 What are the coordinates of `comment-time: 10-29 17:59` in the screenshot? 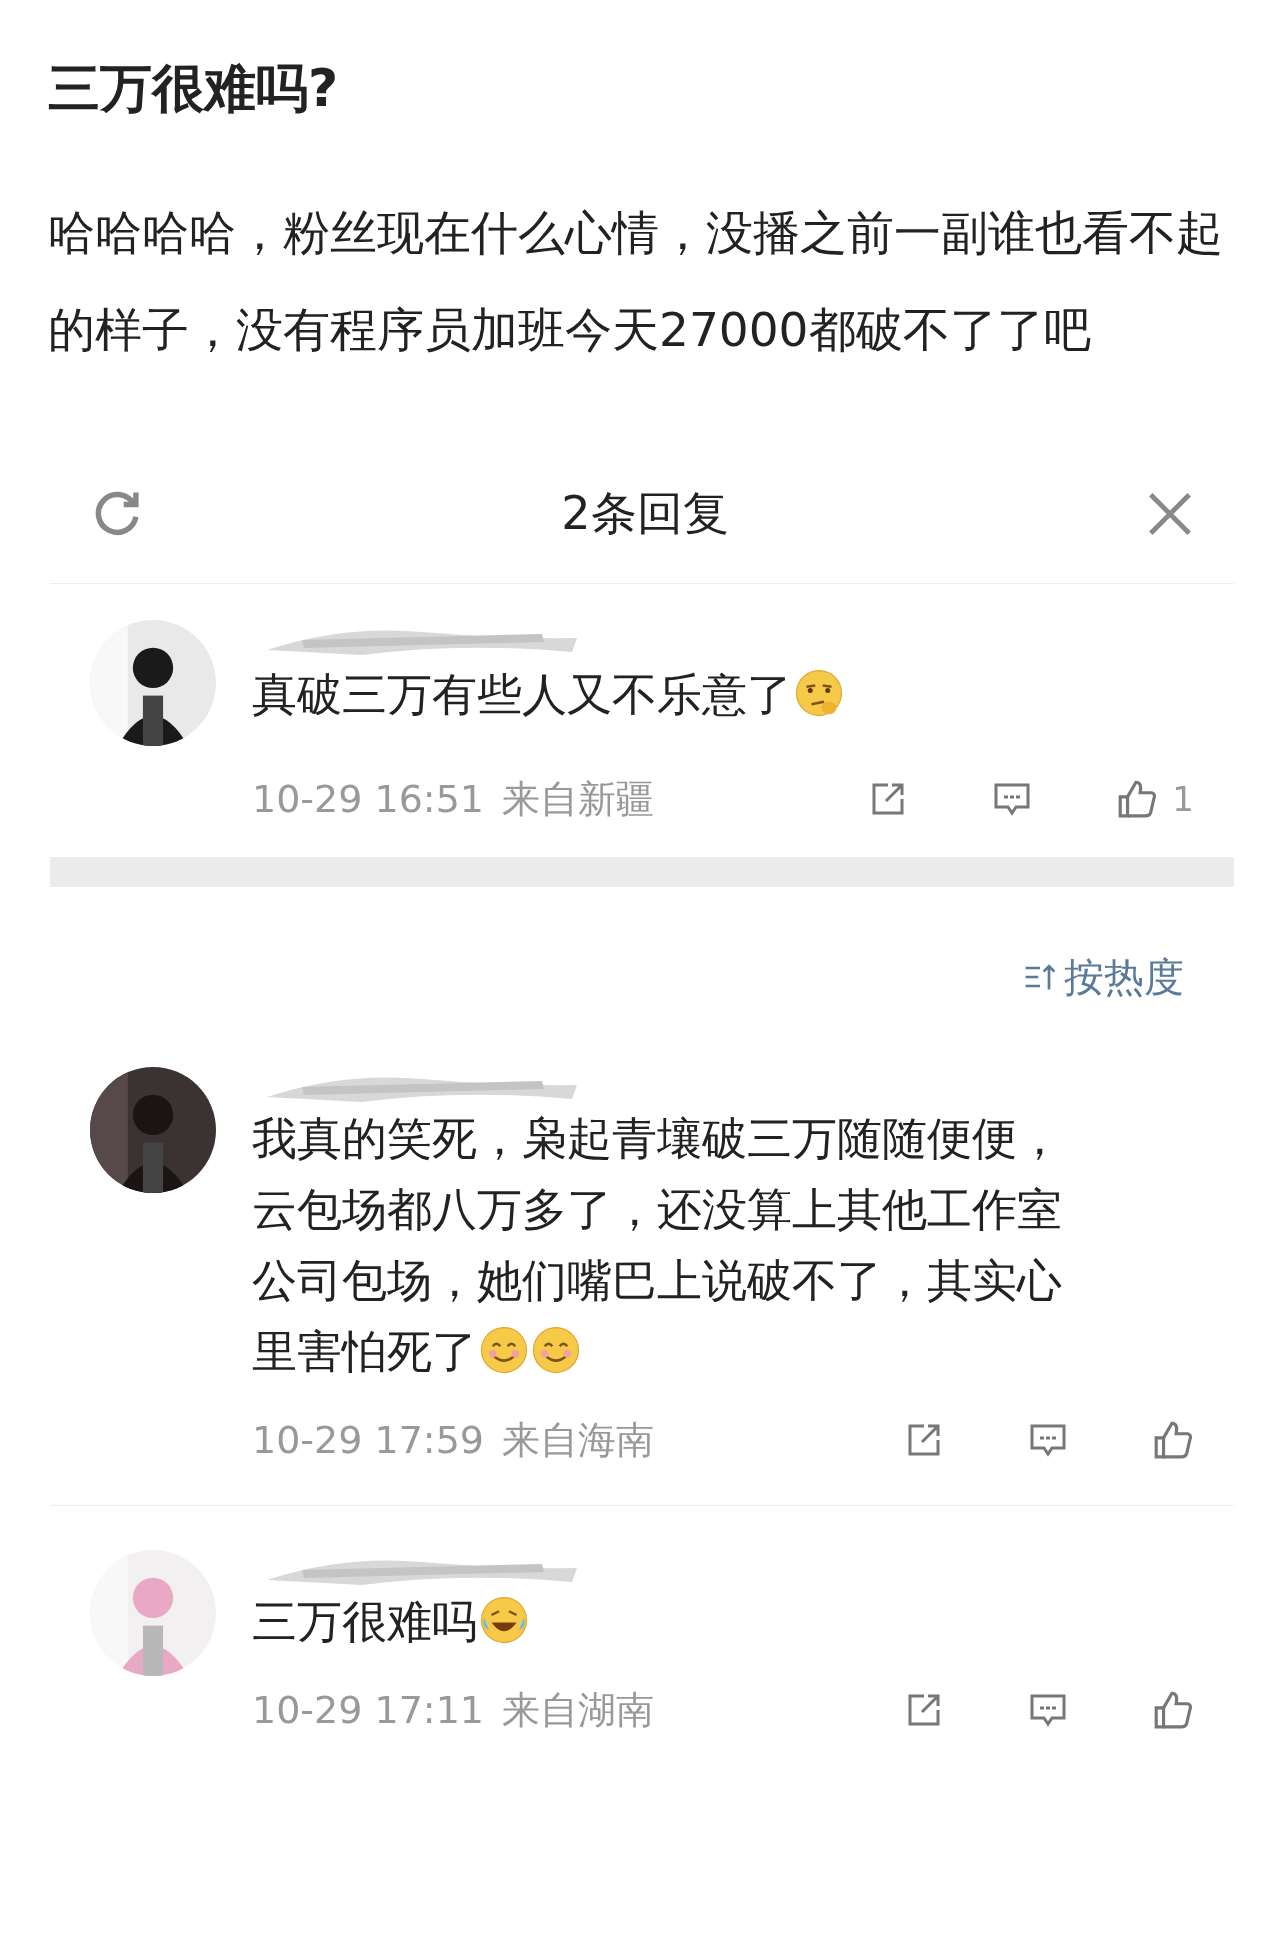 It's located at (368, 1440).